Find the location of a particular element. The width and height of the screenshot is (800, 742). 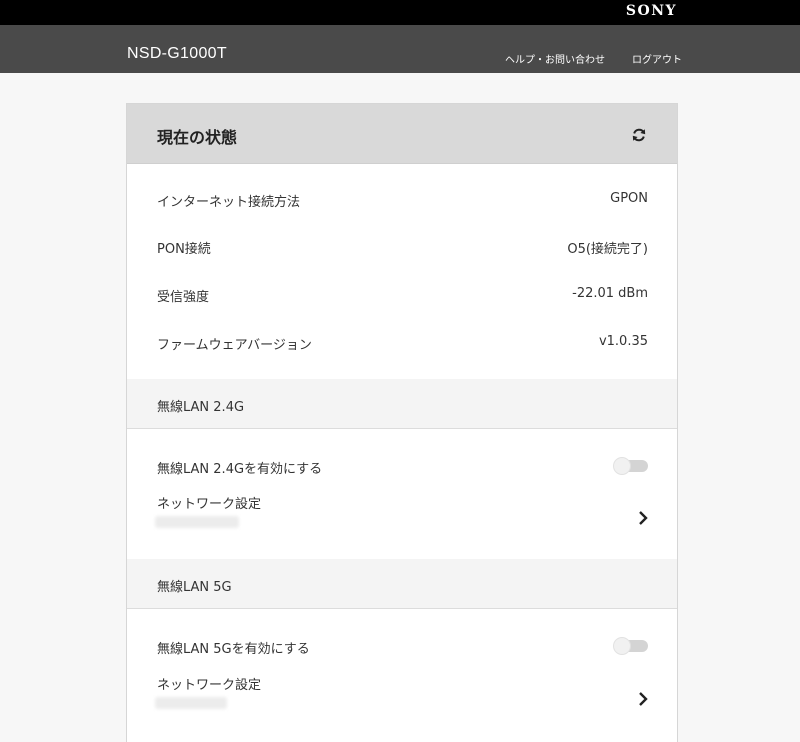

info-row-connection-method: インターネット接続方法 GPON is located at coordinates (402, 201).